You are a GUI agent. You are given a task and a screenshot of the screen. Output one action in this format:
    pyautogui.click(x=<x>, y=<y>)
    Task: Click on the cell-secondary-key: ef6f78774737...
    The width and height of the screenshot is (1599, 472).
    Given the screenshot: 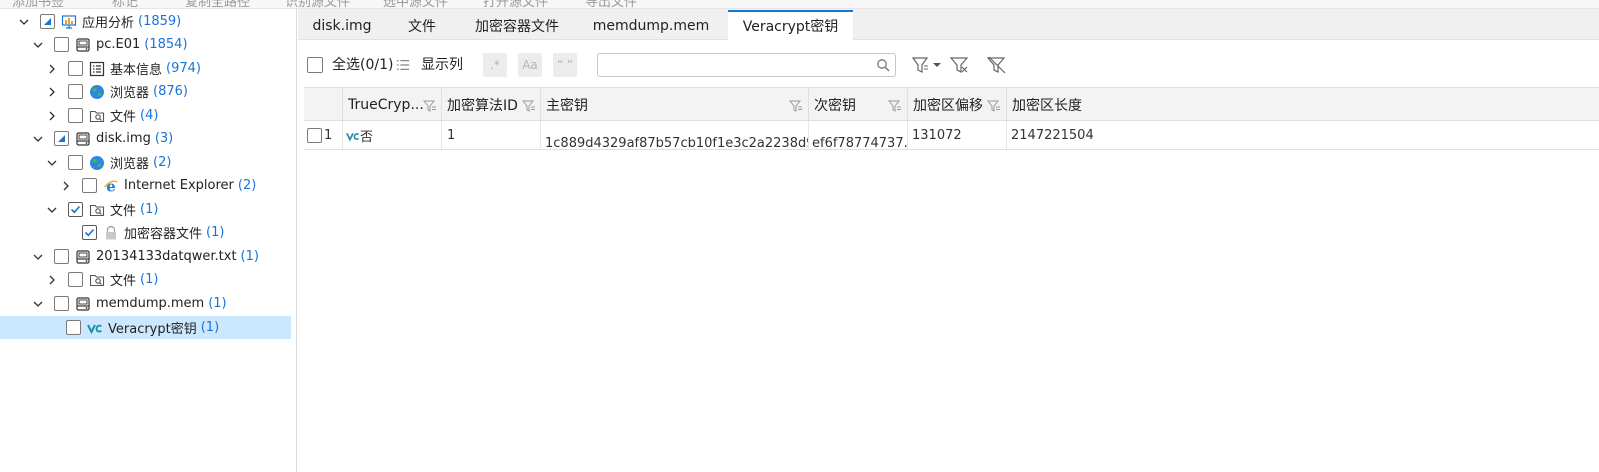 What is the action you would take?
    pyautogui.click(x=858, y=135)
    